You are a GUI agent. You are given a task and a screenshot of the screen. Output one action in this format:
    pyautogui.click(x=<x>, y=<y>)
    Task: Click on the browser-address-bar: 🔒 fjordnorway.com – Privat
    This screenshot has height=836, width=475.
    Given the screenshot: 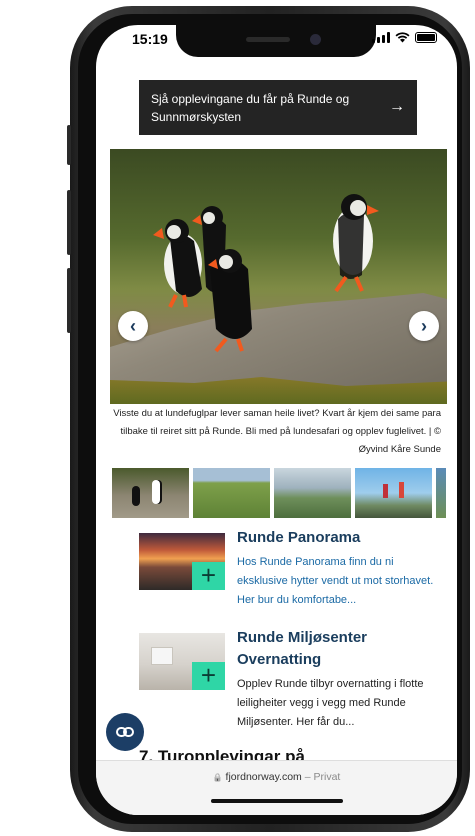 What is the action you would take?
    pyautogui.click(x=276, y=787)
    